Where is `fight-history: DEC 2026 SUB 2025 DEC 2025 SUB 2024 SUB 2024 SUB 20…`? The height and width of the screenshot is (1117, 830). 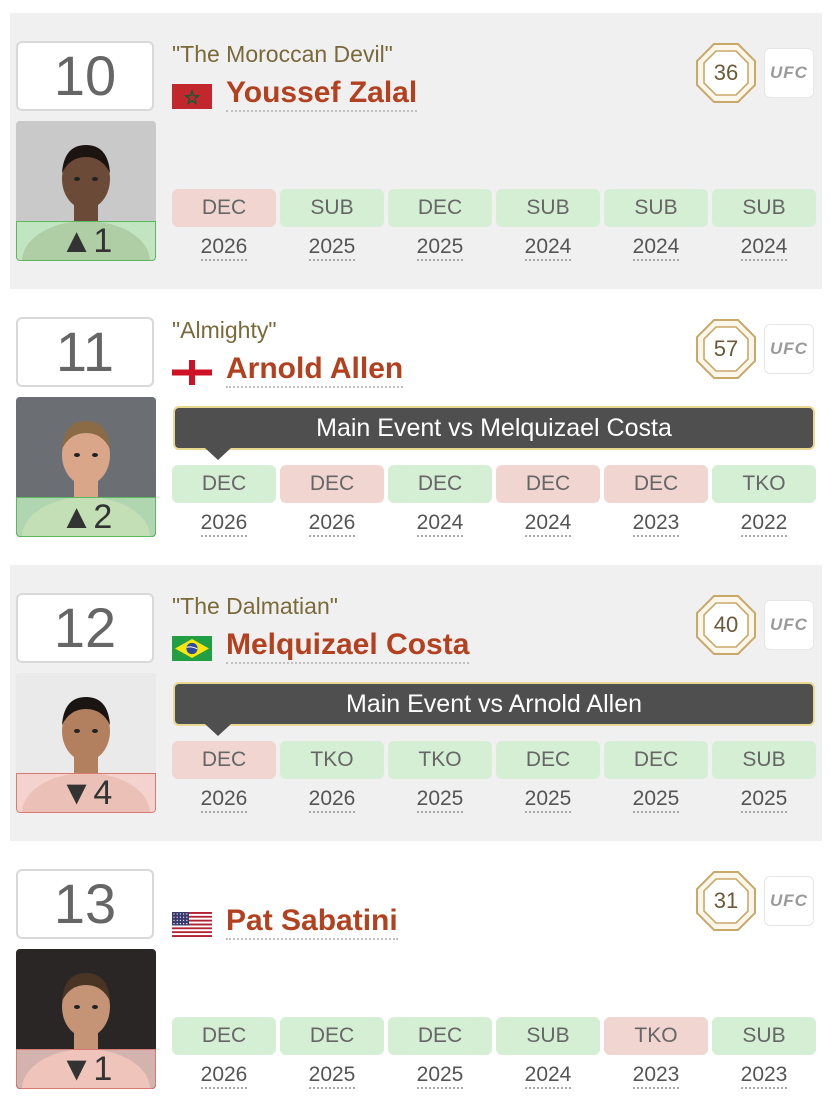
fight-history: DEC 2026 SUB 2025 DEC 2025 SUB 2024 SUB 2024 SUB 20… is located at coordinates (496, 229).